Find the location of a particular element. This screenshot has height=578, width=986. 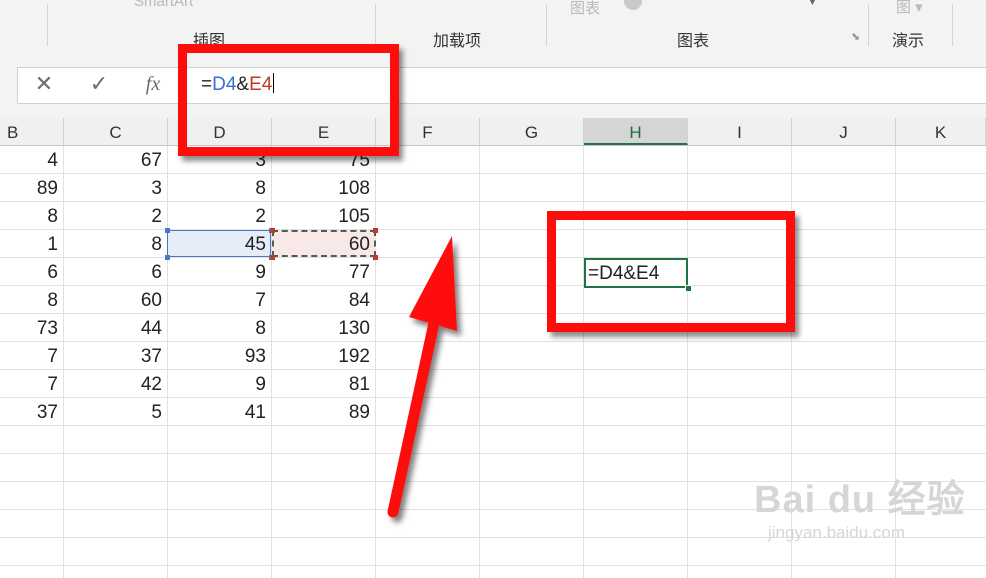

baidu-watermark: Bai du 经验 jingyan.baidu.com is located at coordinates (860, 505).